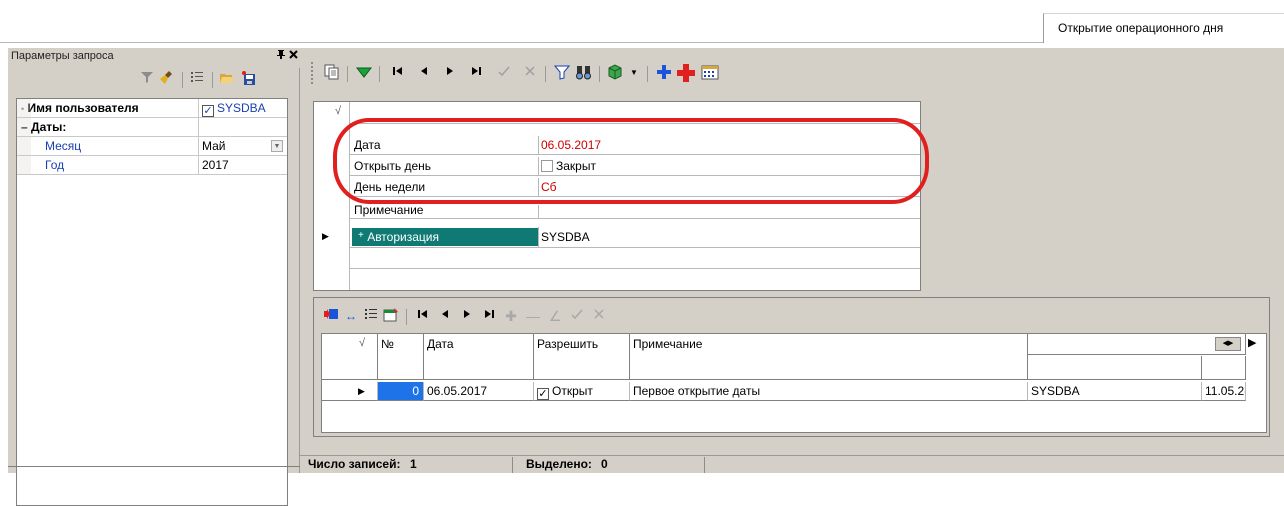 This screenshot has width=1284, height=506. What do you see at coordinates (107, 108) in the screenshot?
I see `param-username-label: • Имя пользователя` at bounding box center [107, 108].